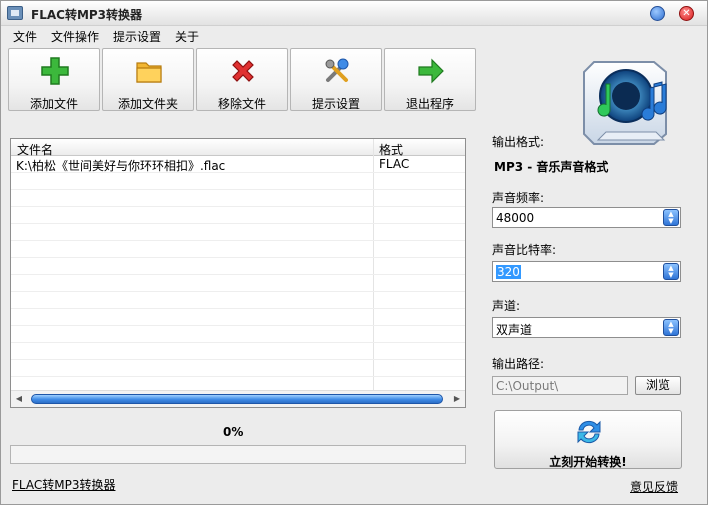 This screenshot has height=505, width=708. I want to click on menu-bar: 文件 文件操作 提示设置 关于, so click(354, 36).